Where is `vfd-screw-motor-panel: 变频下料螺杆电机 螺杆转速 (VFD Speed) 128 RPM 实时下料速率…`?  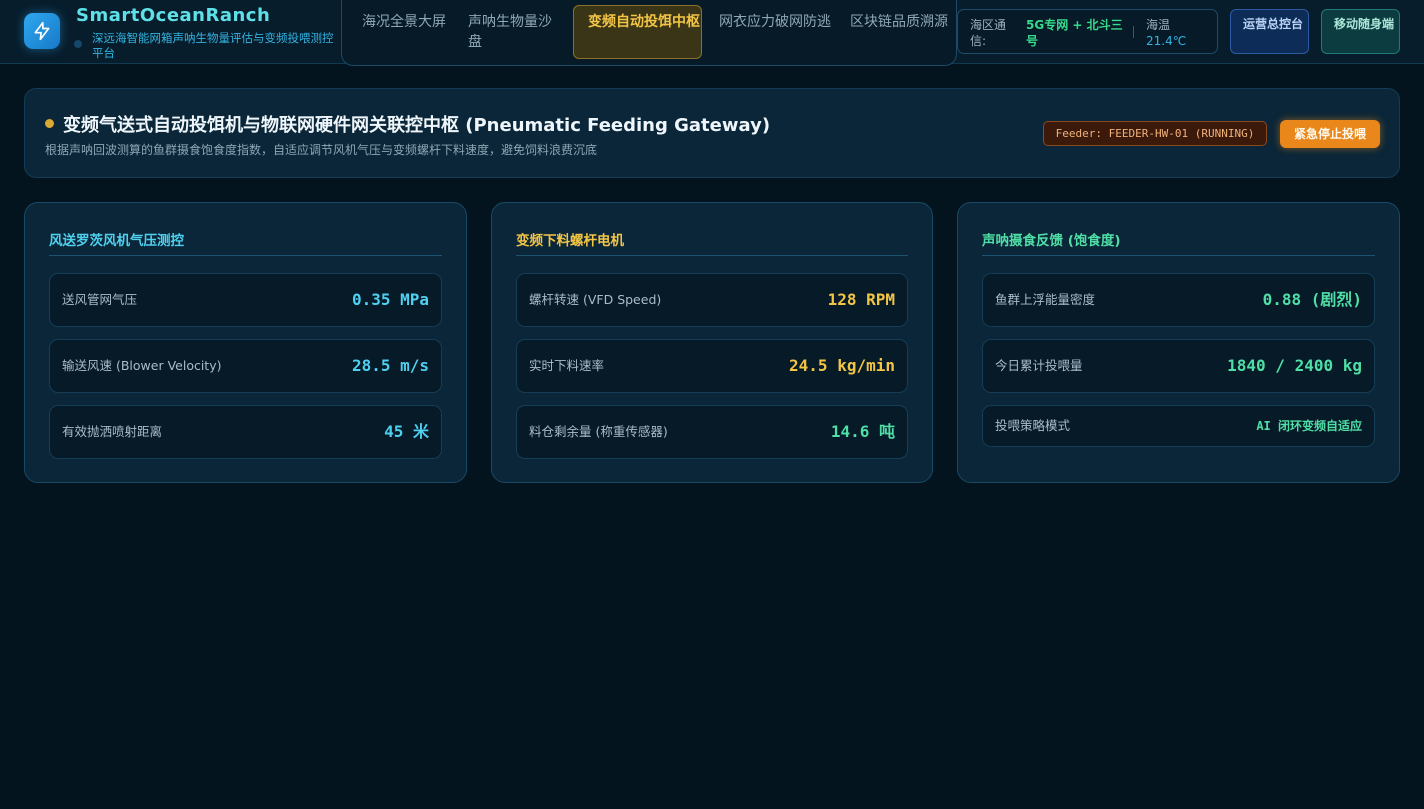 vfd-screw-motor-panel: 变频下料螺杆电机 螺杆转速 (VFD Speed) 128 RPM 实时下料速率… is located at coordinates (712, 342).